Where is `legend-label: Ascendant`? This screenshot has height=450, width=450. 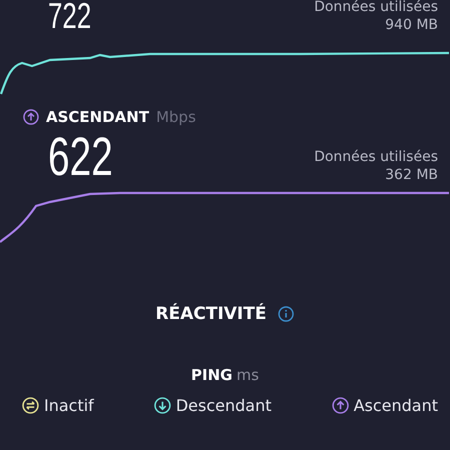
legend-label: Ascendant is located at coordinates (396, 405).